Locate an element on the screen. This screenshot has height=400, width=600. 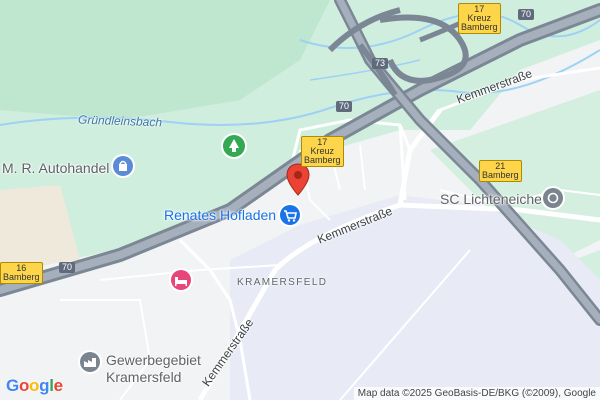
hotel-icon is located at coordinates (181, 280).